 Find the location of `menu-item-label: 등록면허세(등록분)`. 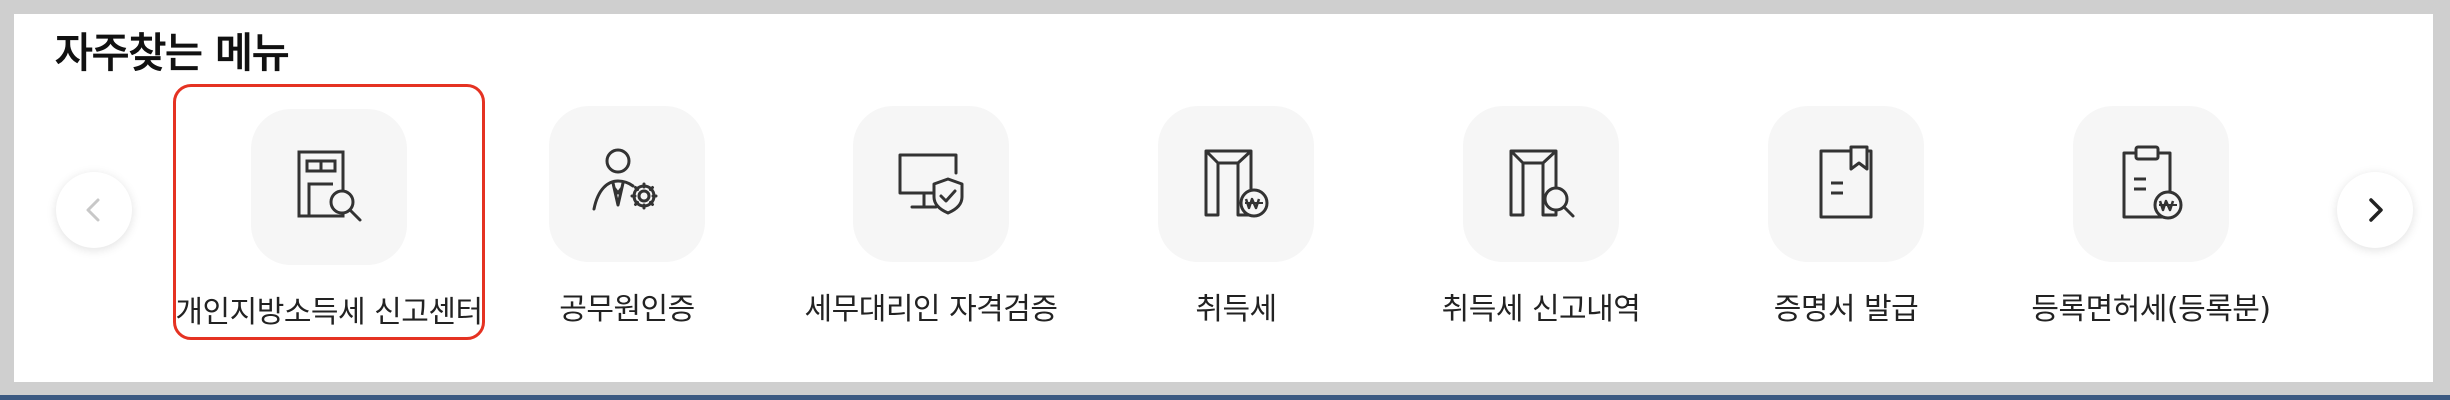

menu-item-label: 등록면허세(등록분) is located at coordinates (2151, 309).